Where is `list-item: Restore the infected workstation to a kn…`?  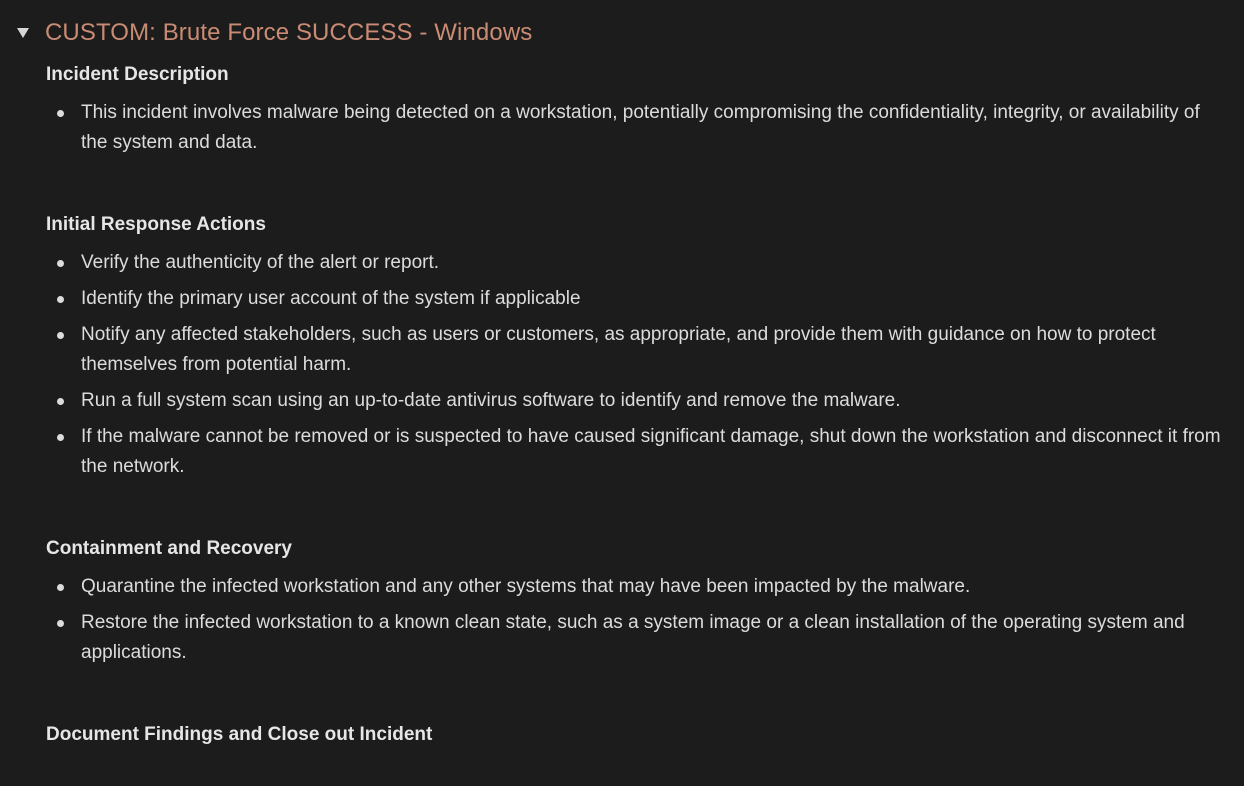
list-item: Restore the infected workstation to a kn… is located at coordinates (636, 638).